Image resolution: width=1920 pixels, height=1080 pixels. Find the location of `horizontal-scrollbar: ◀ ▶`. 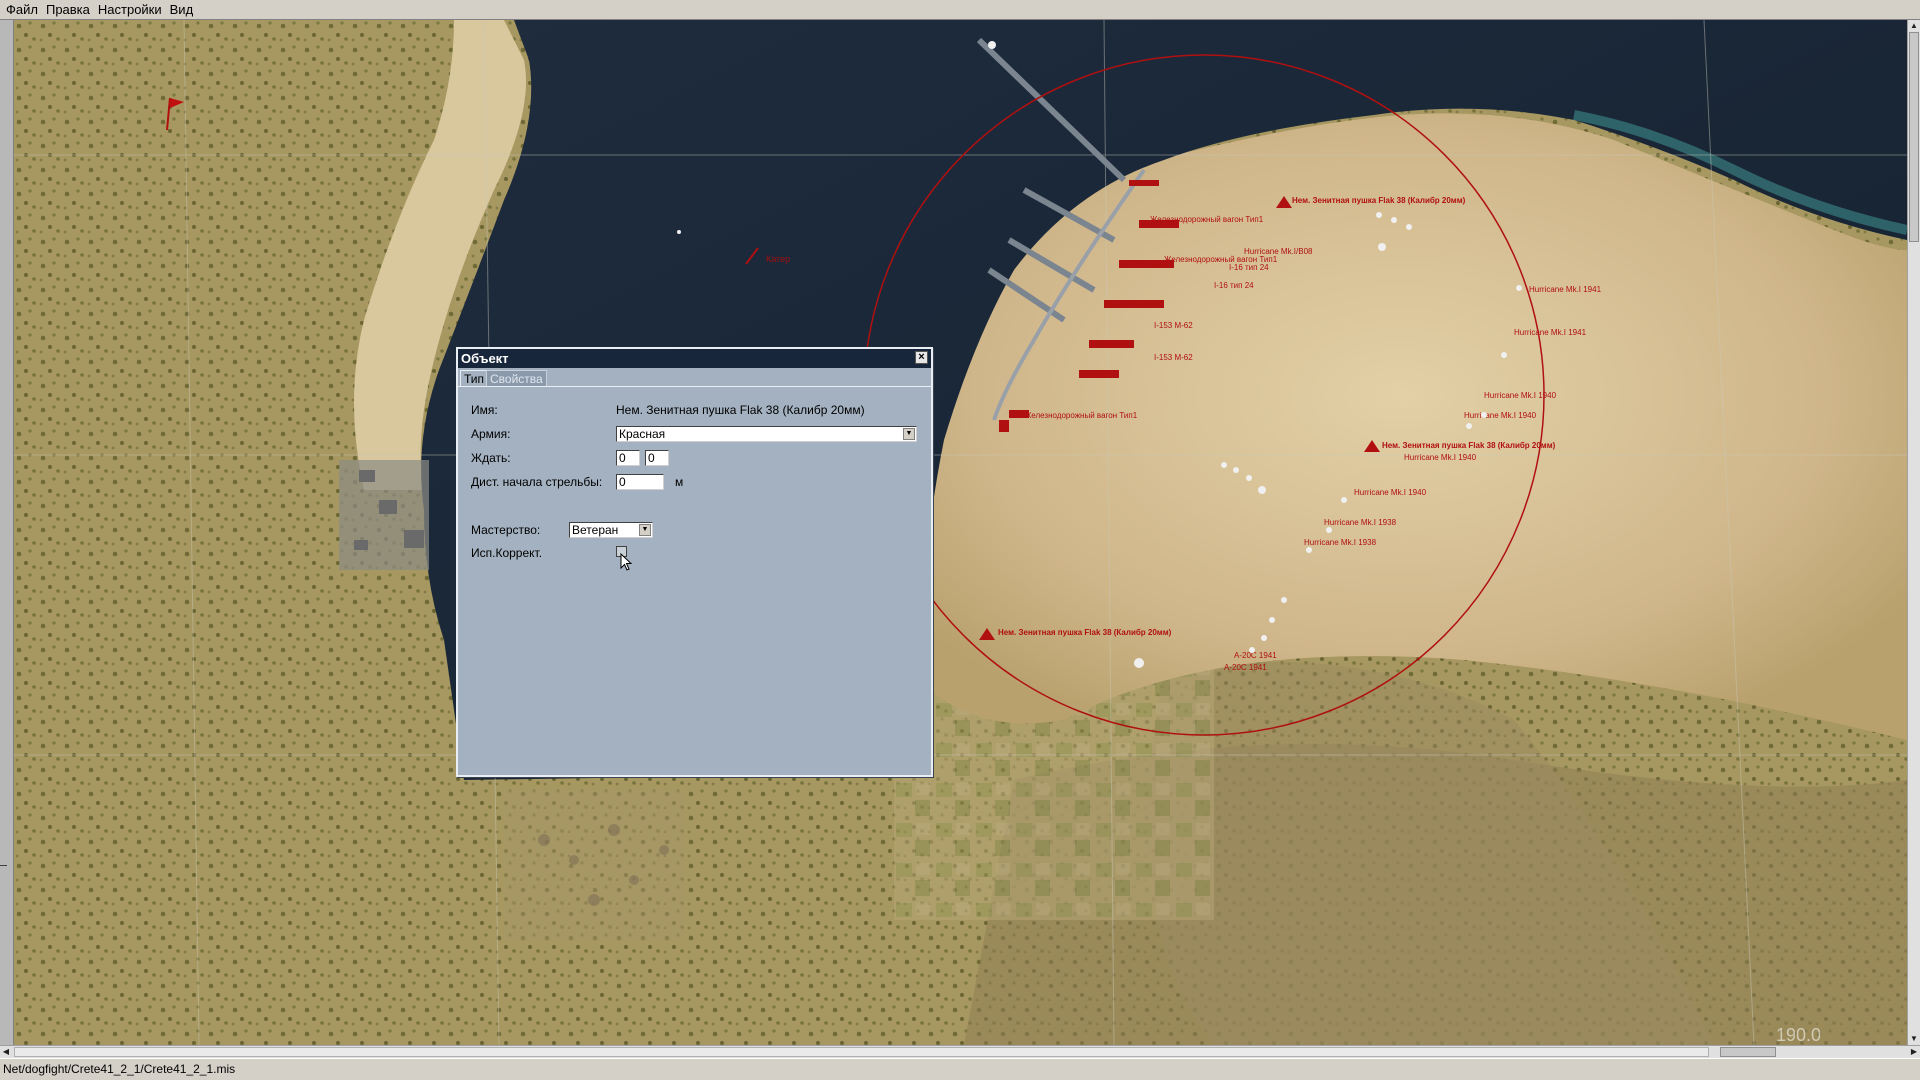

horizontal-scrollbar: ◀ ▶ is located at coordinates (960, 1051).